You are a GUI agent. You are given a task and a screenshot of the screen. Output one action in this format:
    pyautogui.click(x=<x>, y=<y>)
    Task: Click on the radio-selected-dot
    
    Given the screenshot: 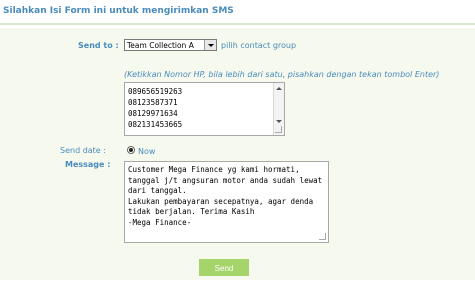 What is the action you would take?
    pyautogui.click(x=131, y=150)
    